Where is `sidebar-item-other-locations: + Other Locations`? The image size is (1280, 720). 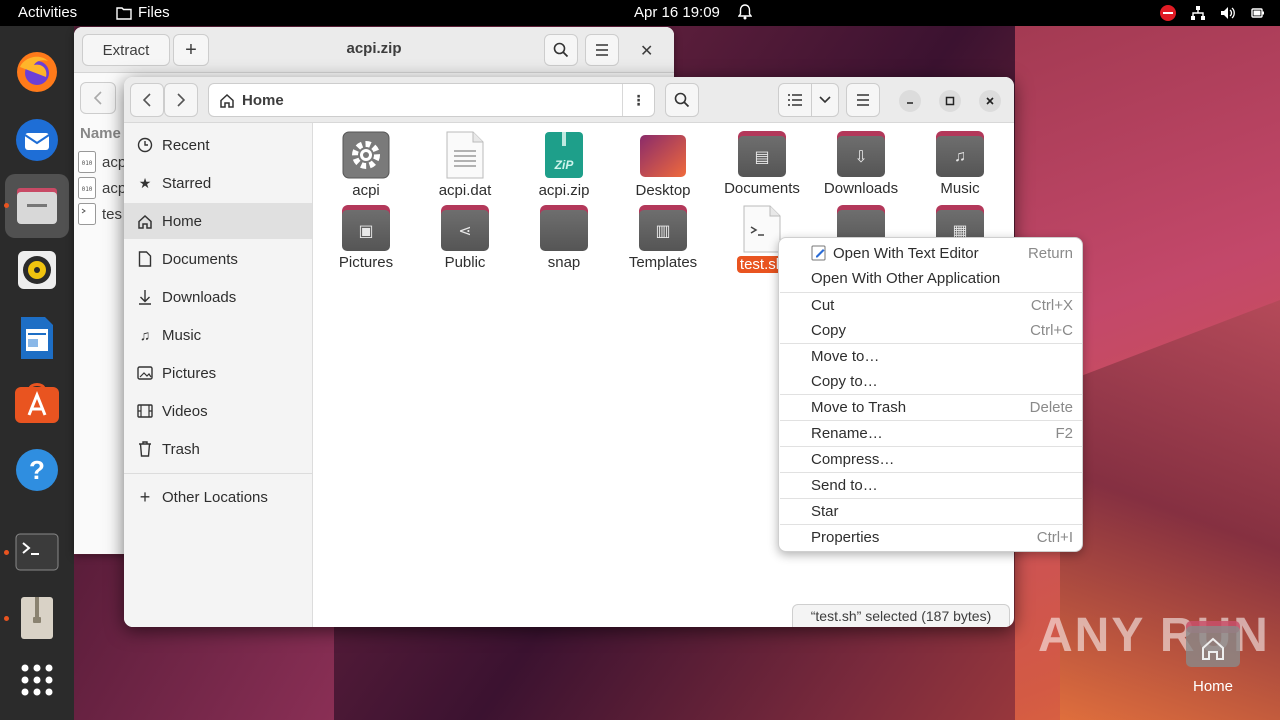
sidebar-item-other-locations: + Other Locations is located at coordinates (218, 497).